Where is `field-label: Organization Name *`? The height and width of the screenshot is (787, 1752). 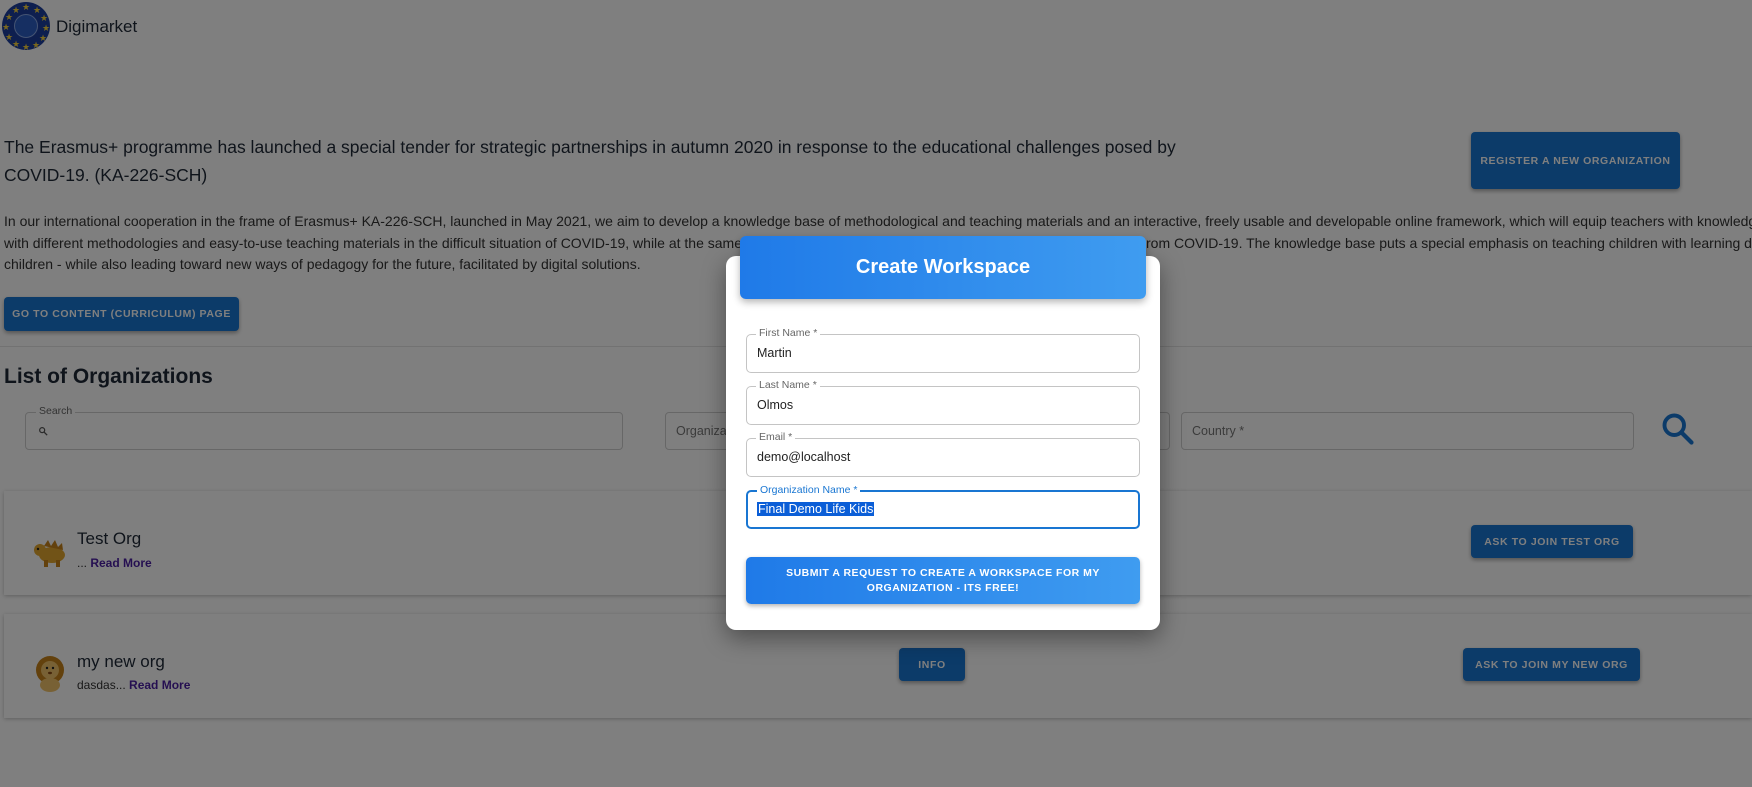 field-label: Organization Name * is located at coordinates (809, 490).